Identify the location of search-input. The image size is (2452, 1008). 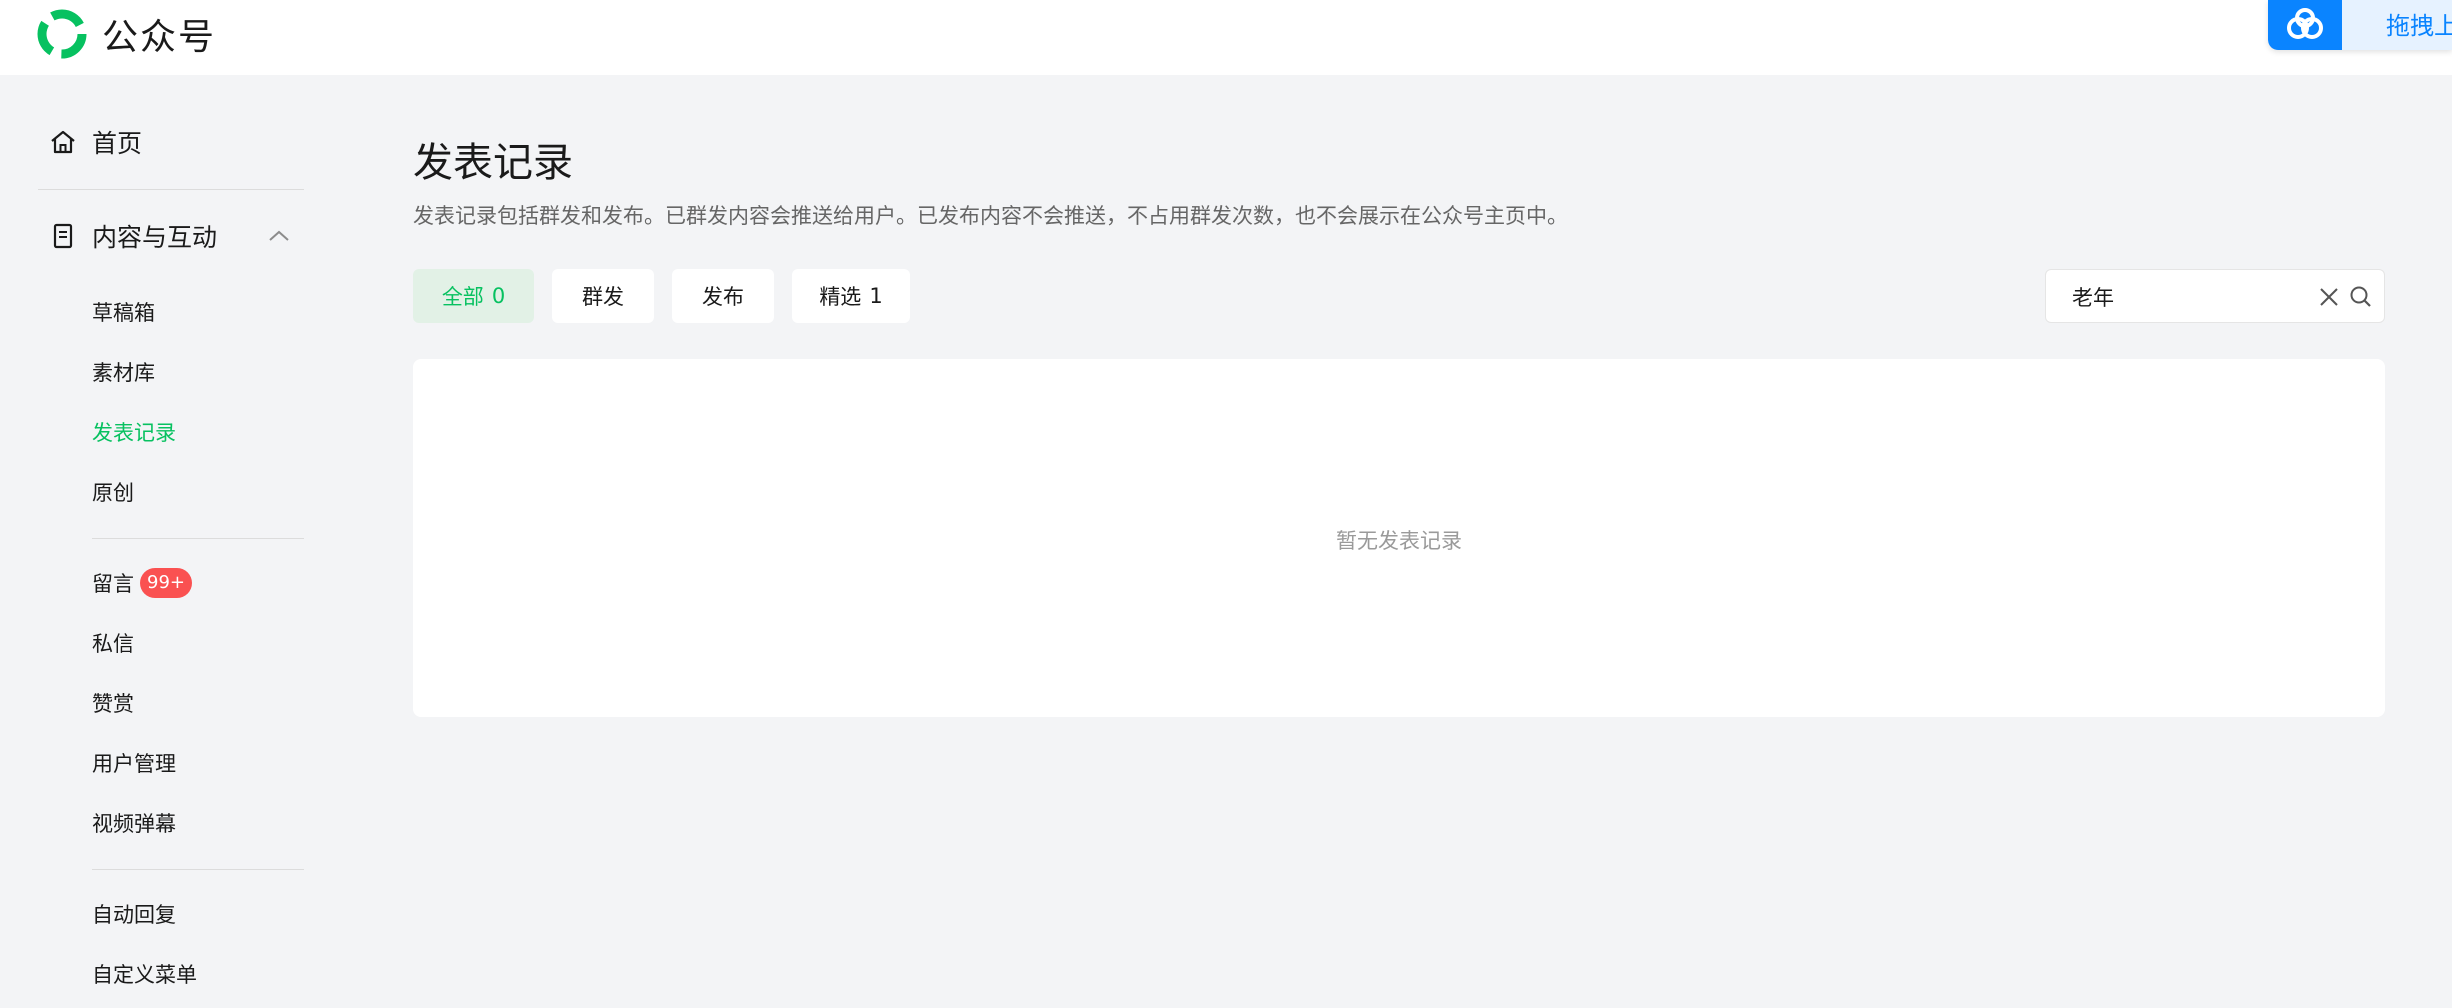
(2182, 297).